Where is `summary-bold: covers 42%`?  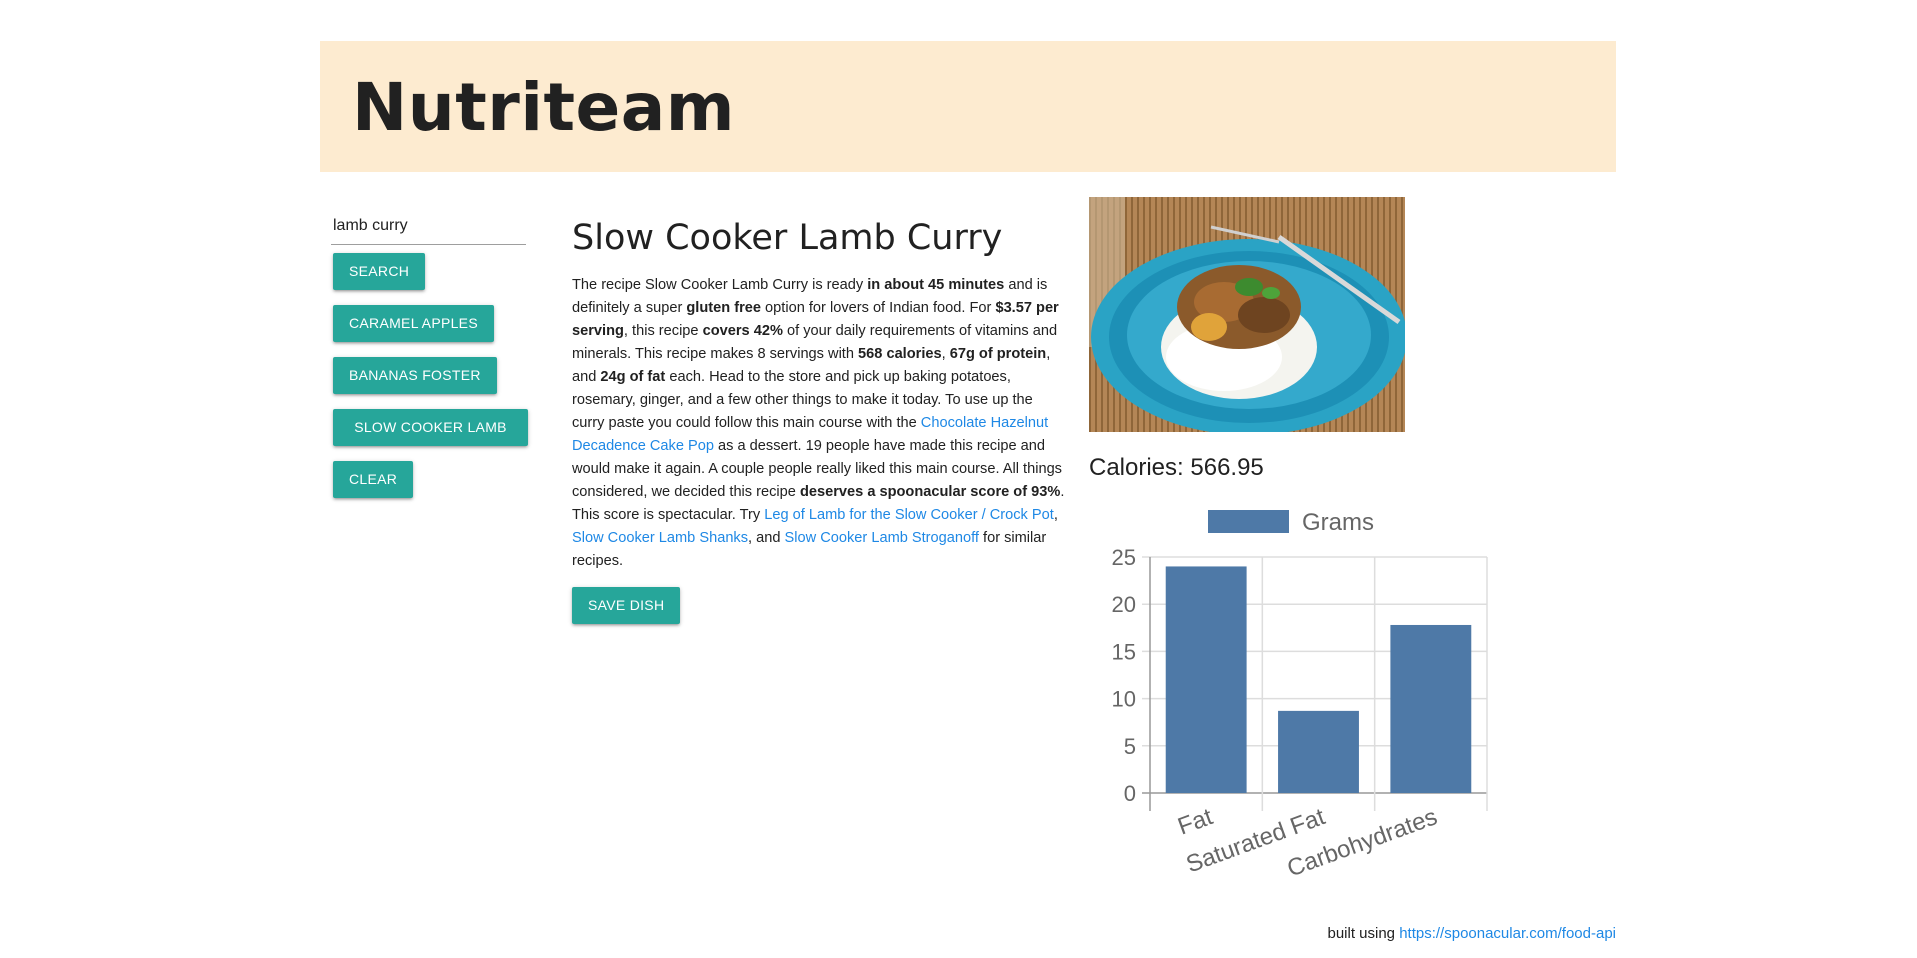
summary-bold: covers 42% is located at coordinates (742, 331).